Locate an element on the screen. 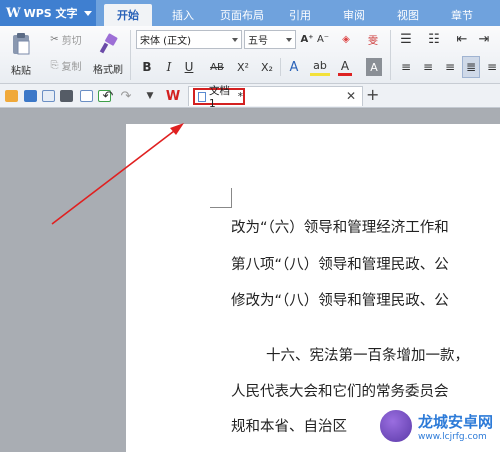  watermark-brand: 龙城安卓网 is located at coordinates (456, 421).